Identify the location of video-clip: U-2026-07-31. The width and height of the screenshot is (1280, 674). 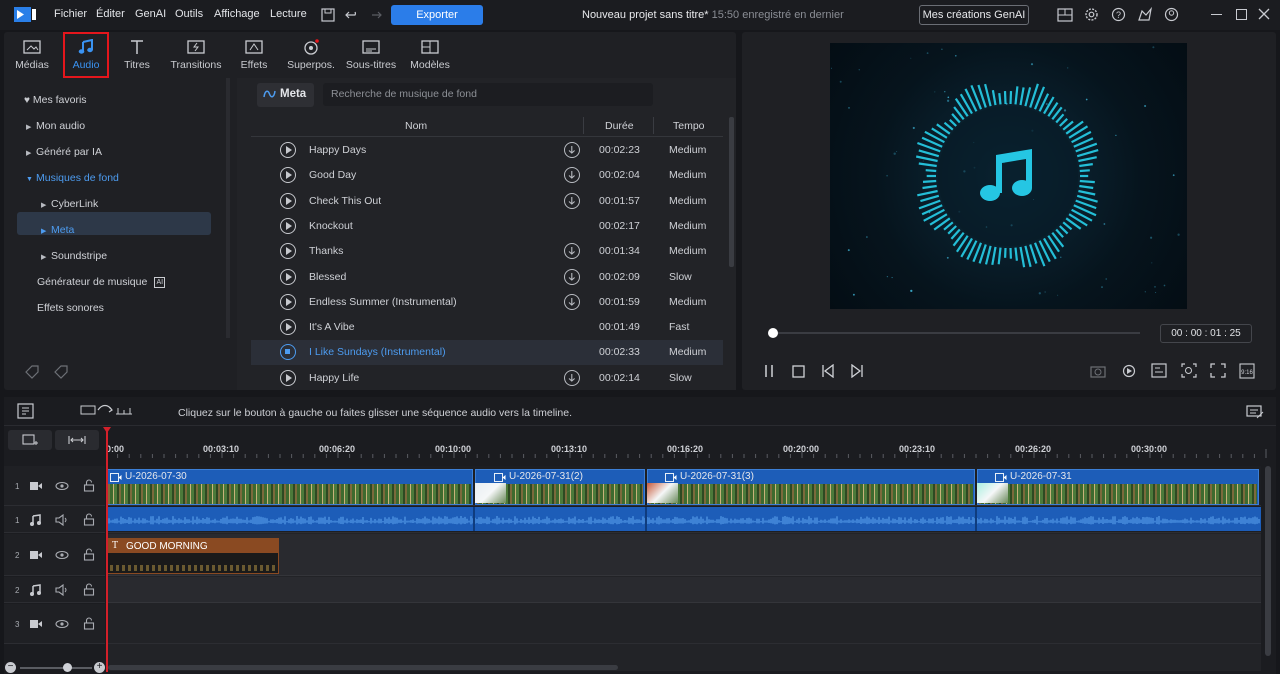
(1118, 487).